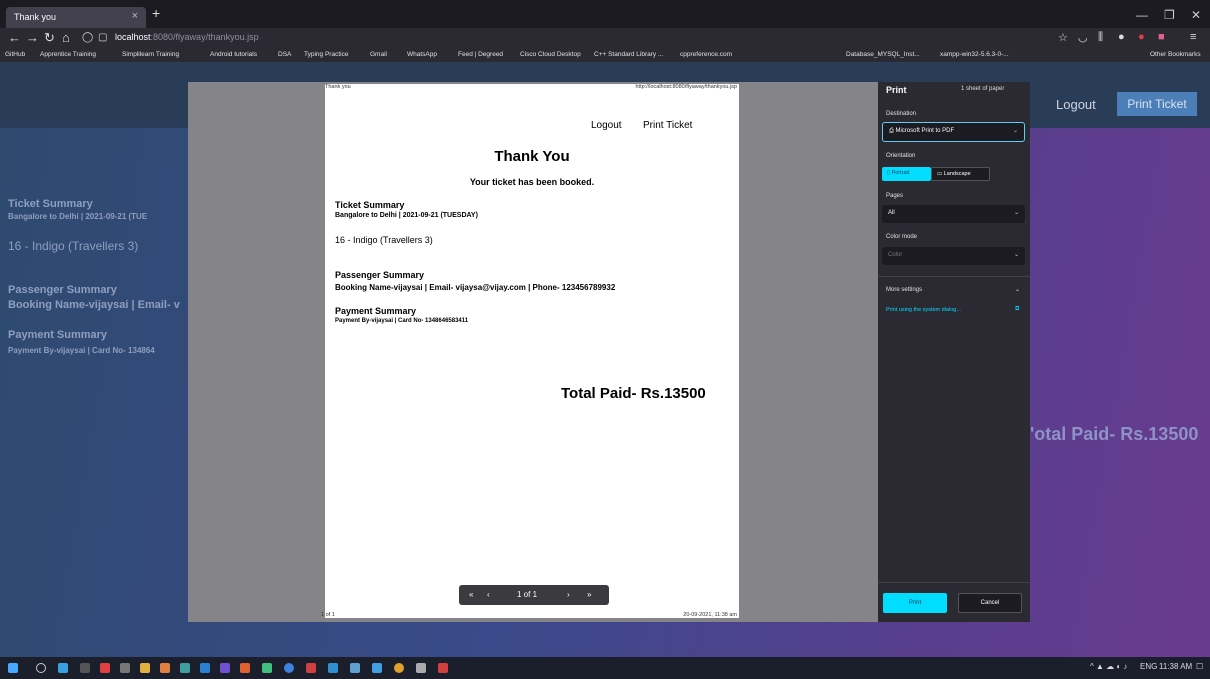  What do you see at coordinates (957, 174) in the screenshot?
I see `landscape-label: Landscape` at bounding box center [957, 174].